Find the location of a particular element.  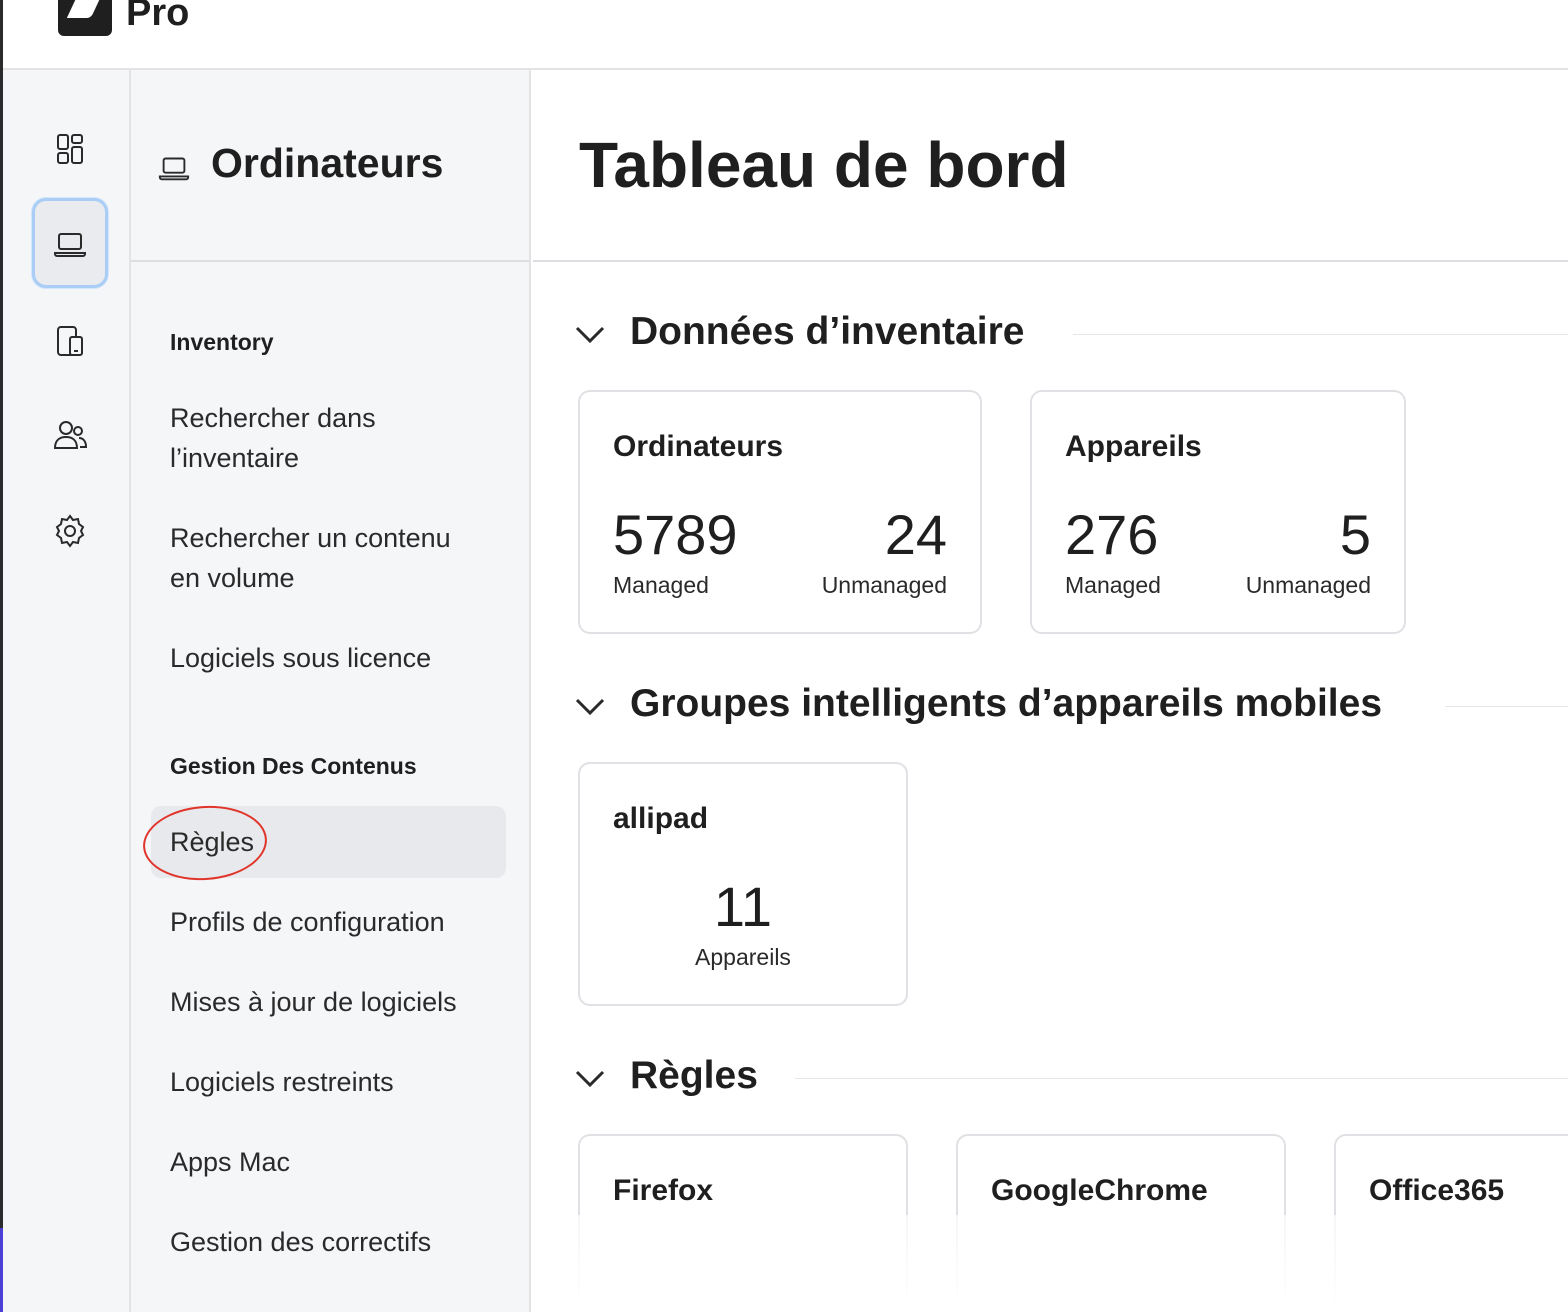

rail-users-button is located at coordinates (70, 435).